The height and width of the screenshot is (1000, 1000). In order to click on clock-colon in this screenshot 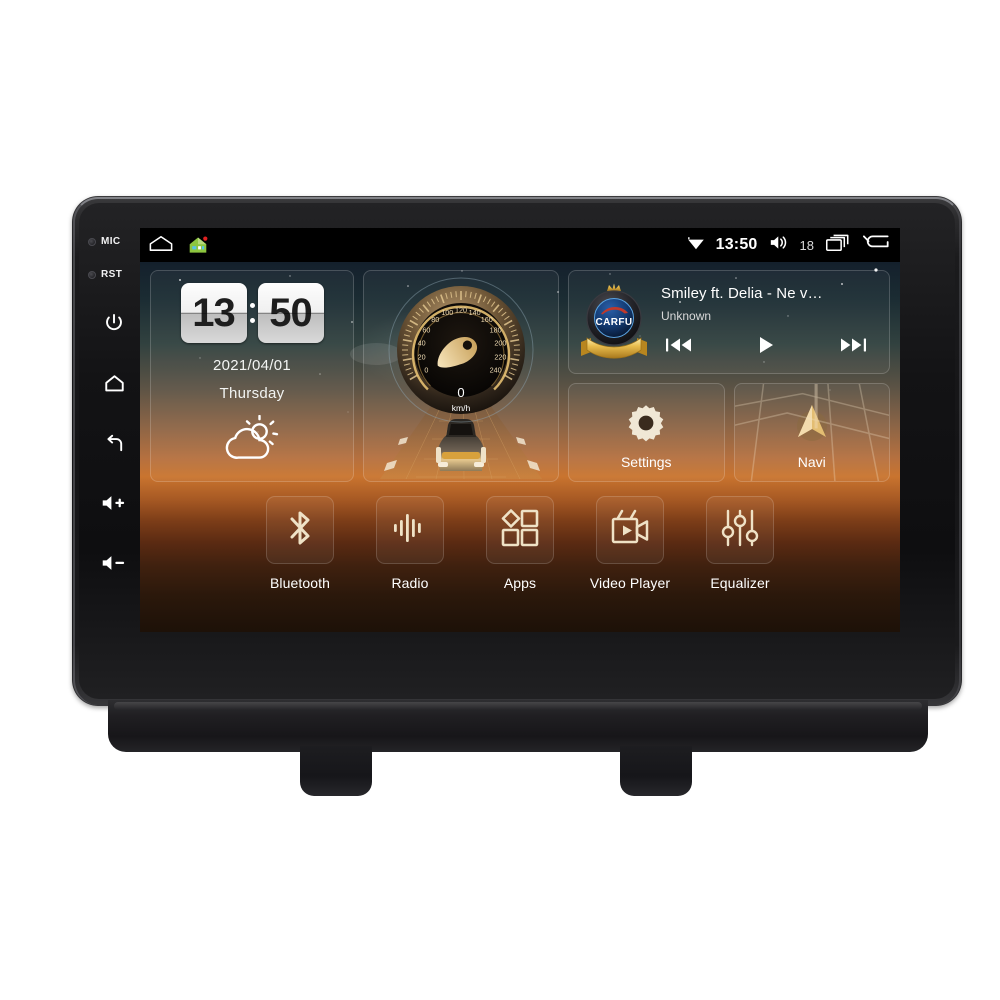, I will do `click(252, 313)`.